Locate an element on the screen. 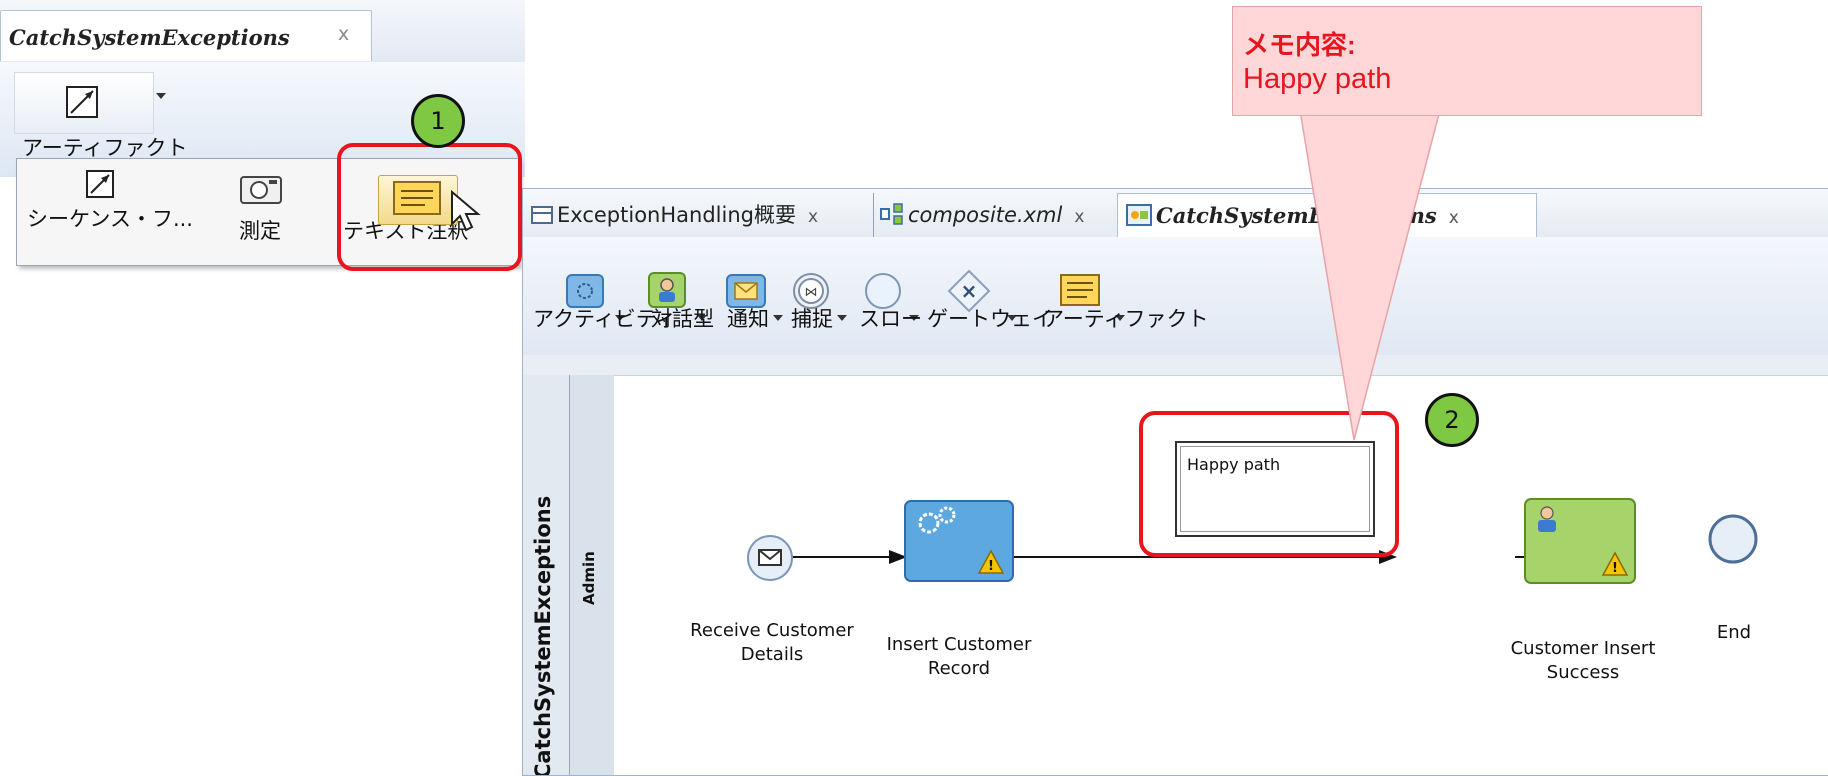 This screenshot has width=1828, height=776. notification-dropdown-icon is located at coordinates (778, 318).